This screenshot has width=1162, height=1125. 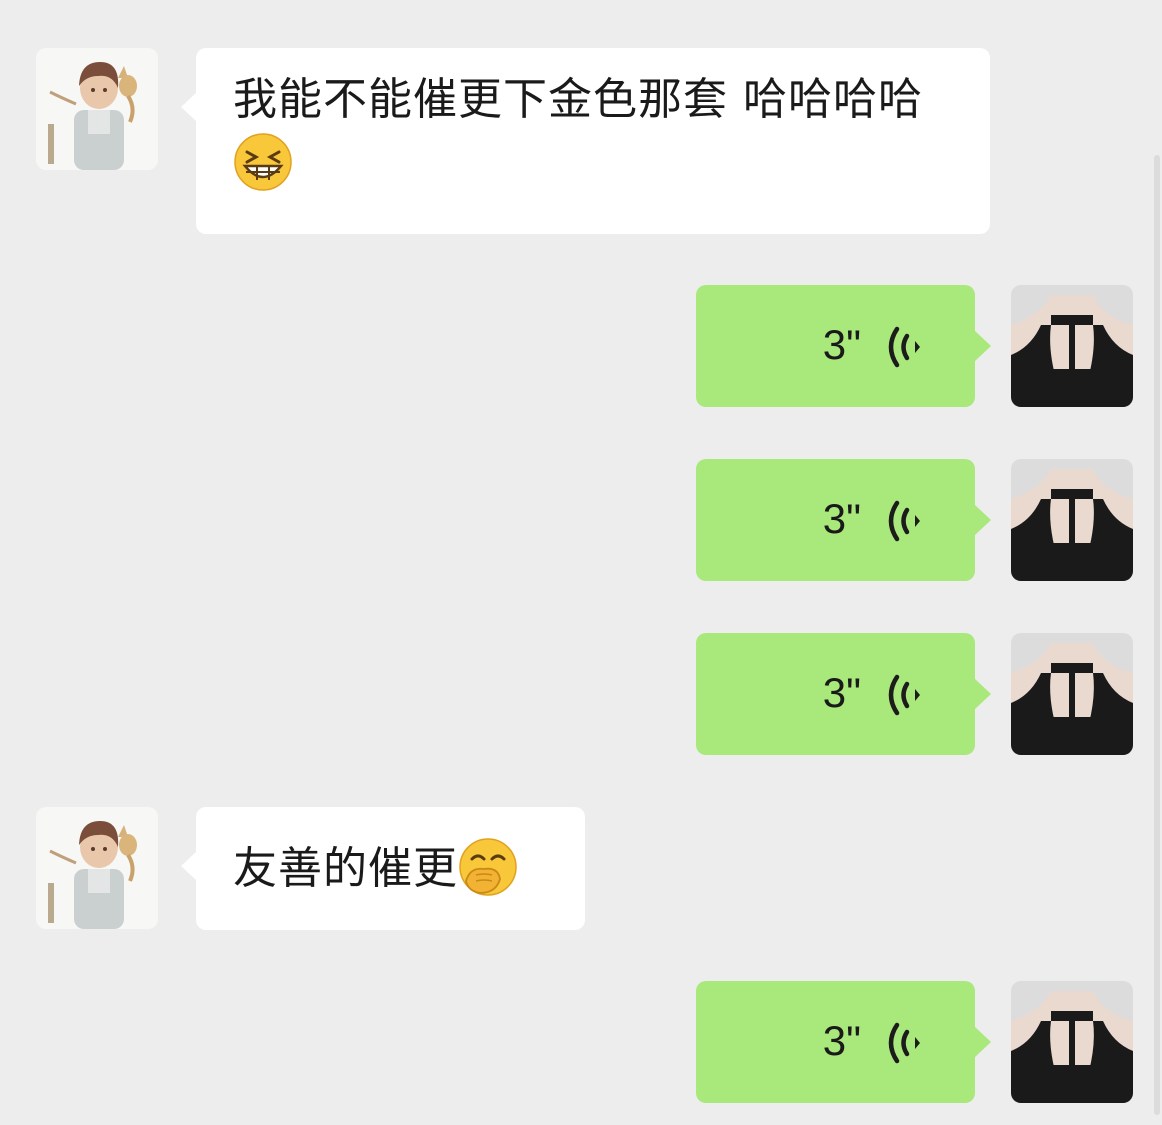 I want to click on incoming-text-bubble: 友善的催更, so click(x=383, y=868).